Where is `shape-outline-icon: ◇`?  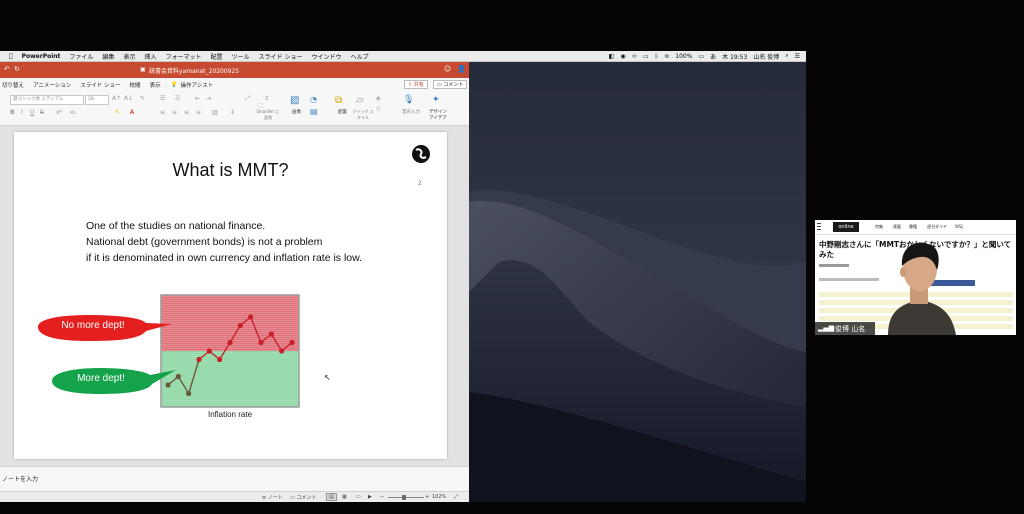 shape-outline-icon: ◇ is located at coordinates (378, 108).